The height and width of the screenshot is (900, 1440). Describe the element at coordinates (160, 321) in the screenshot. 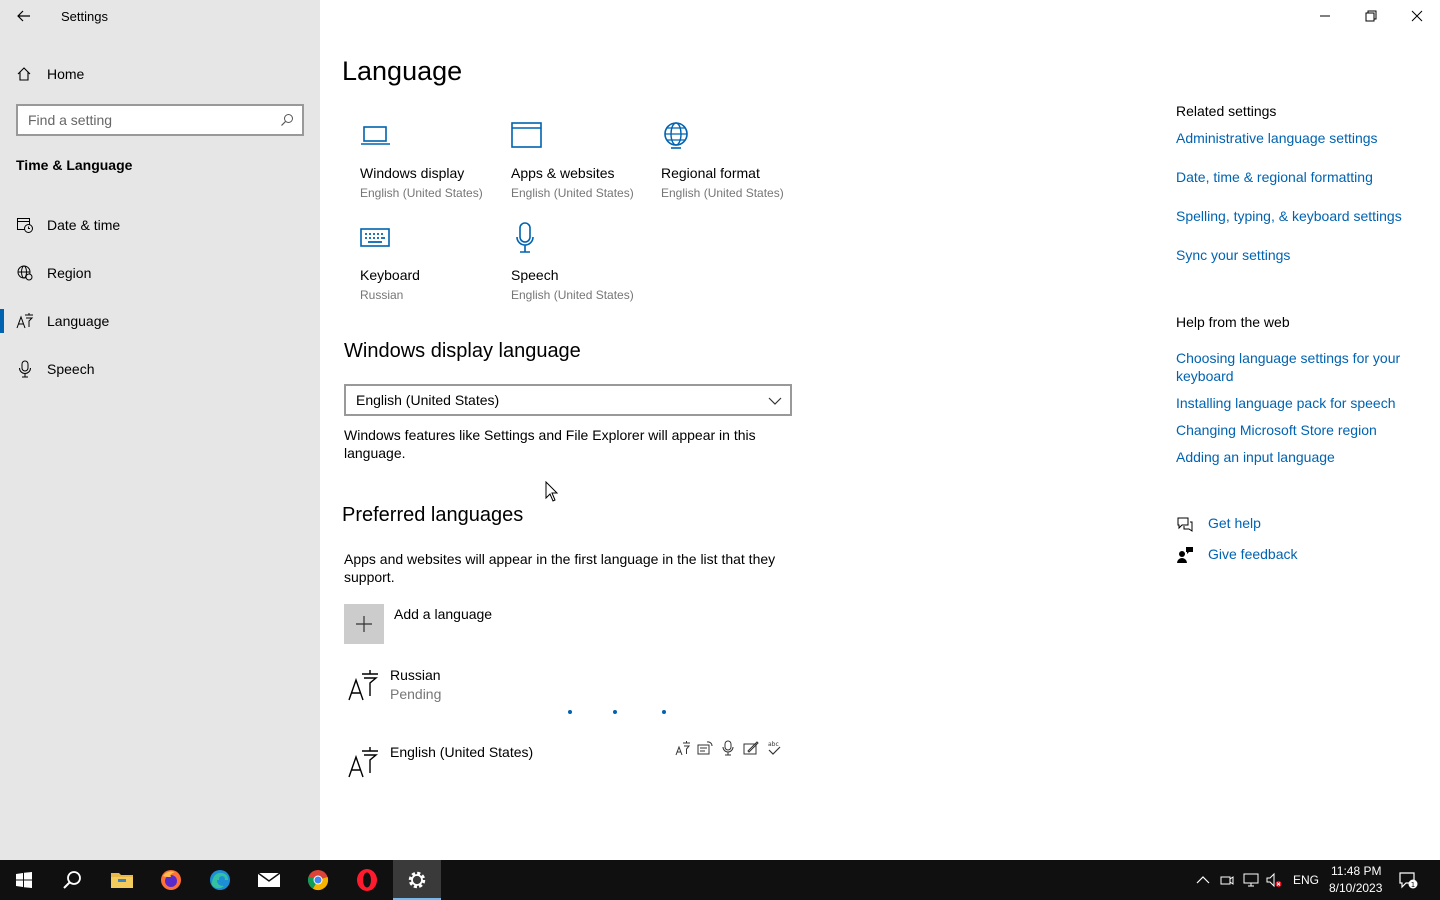

I see `sidebar-item-language: Language` at that location.